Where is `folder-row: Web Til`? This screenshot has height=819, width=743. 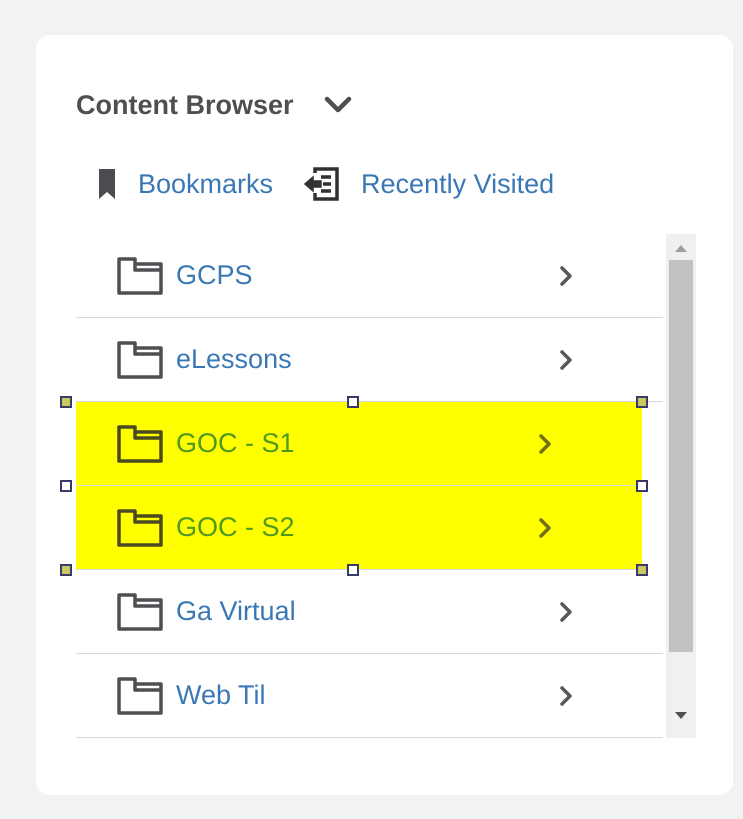
folder-row: Web Til is located at coordinates (369, 696).